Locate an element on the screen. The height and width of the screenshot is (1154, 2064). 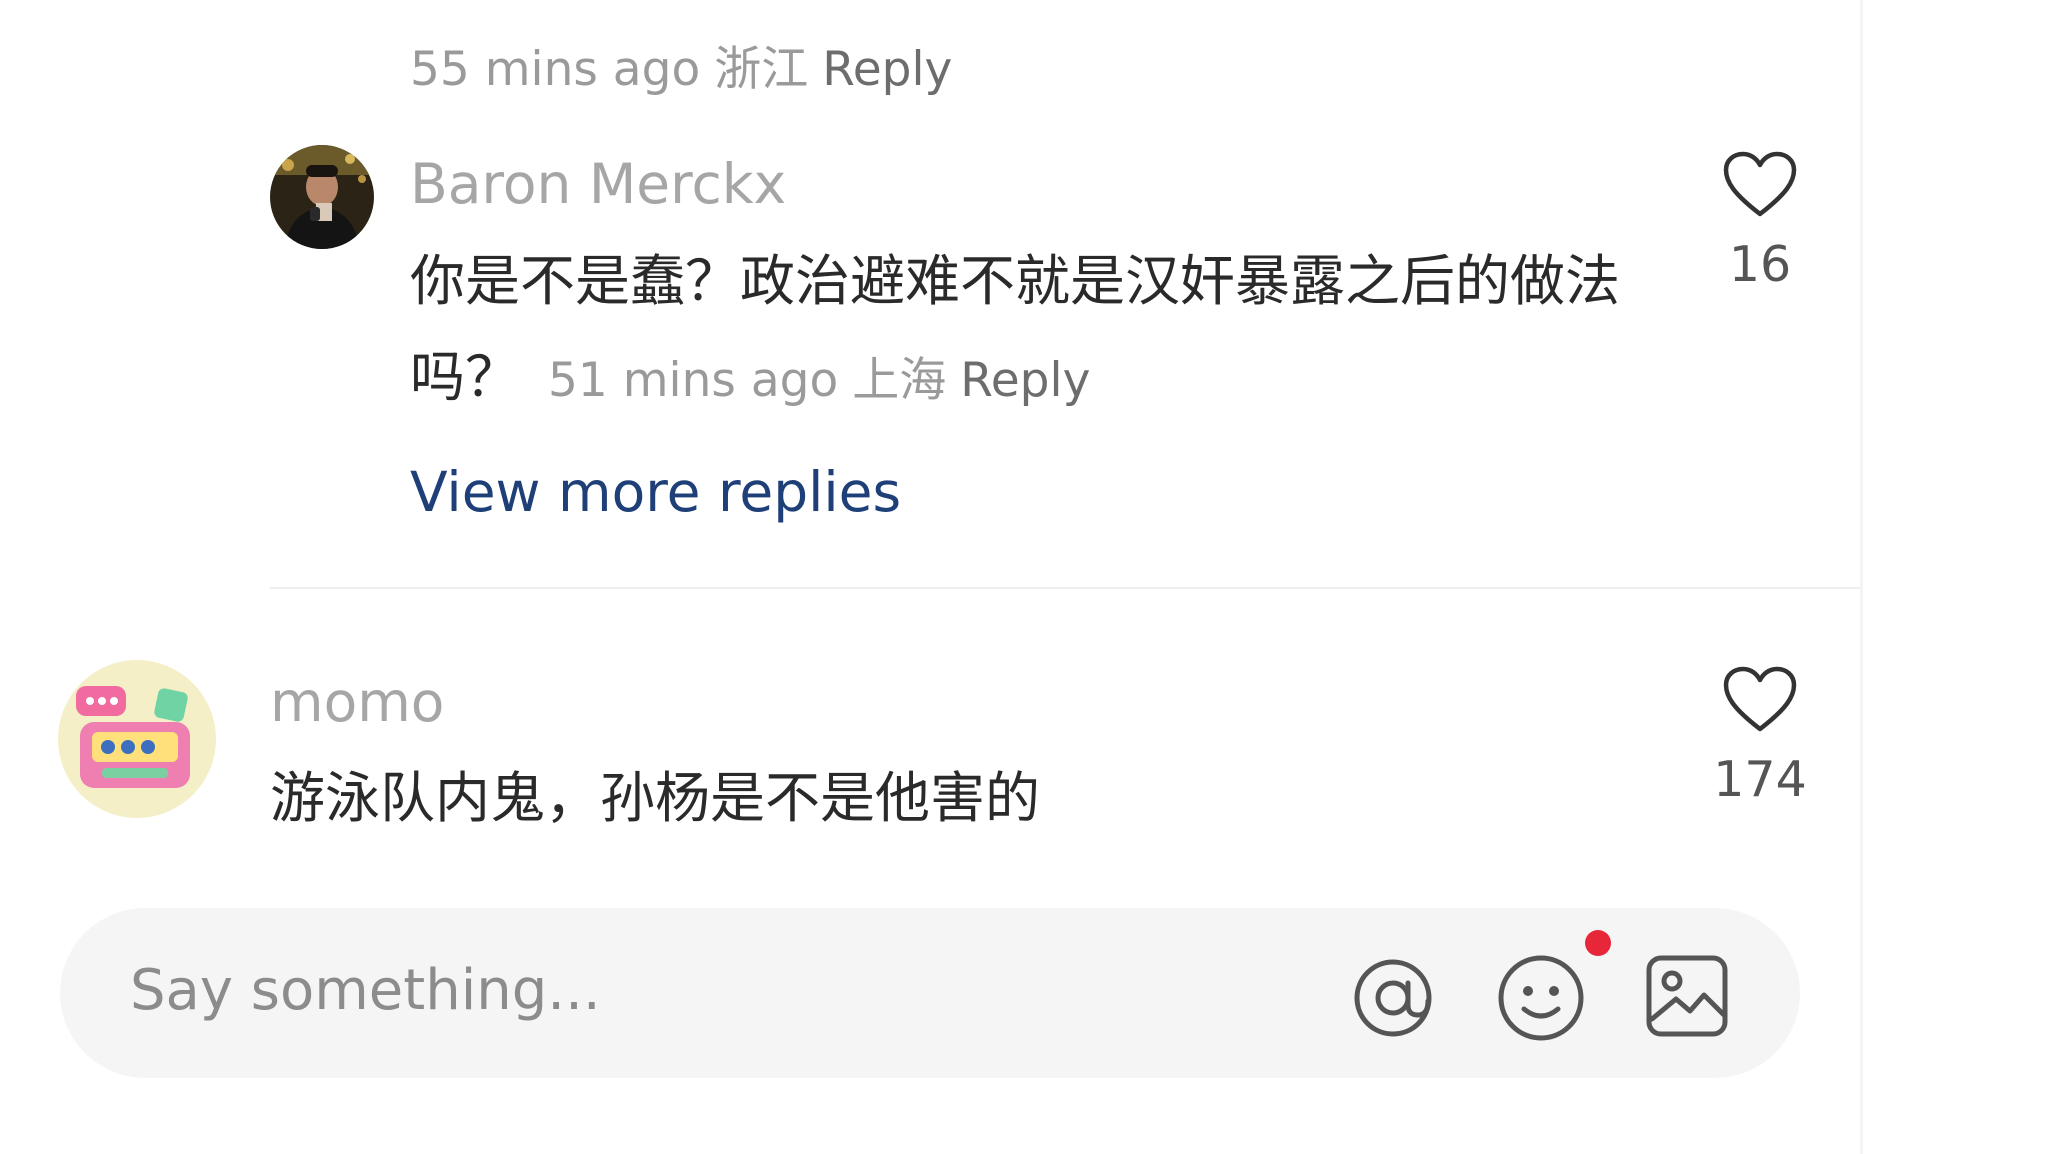
comment-body: 游泳队内鬼，孙杨是不是他害的 is located at coordinates (920, 798).